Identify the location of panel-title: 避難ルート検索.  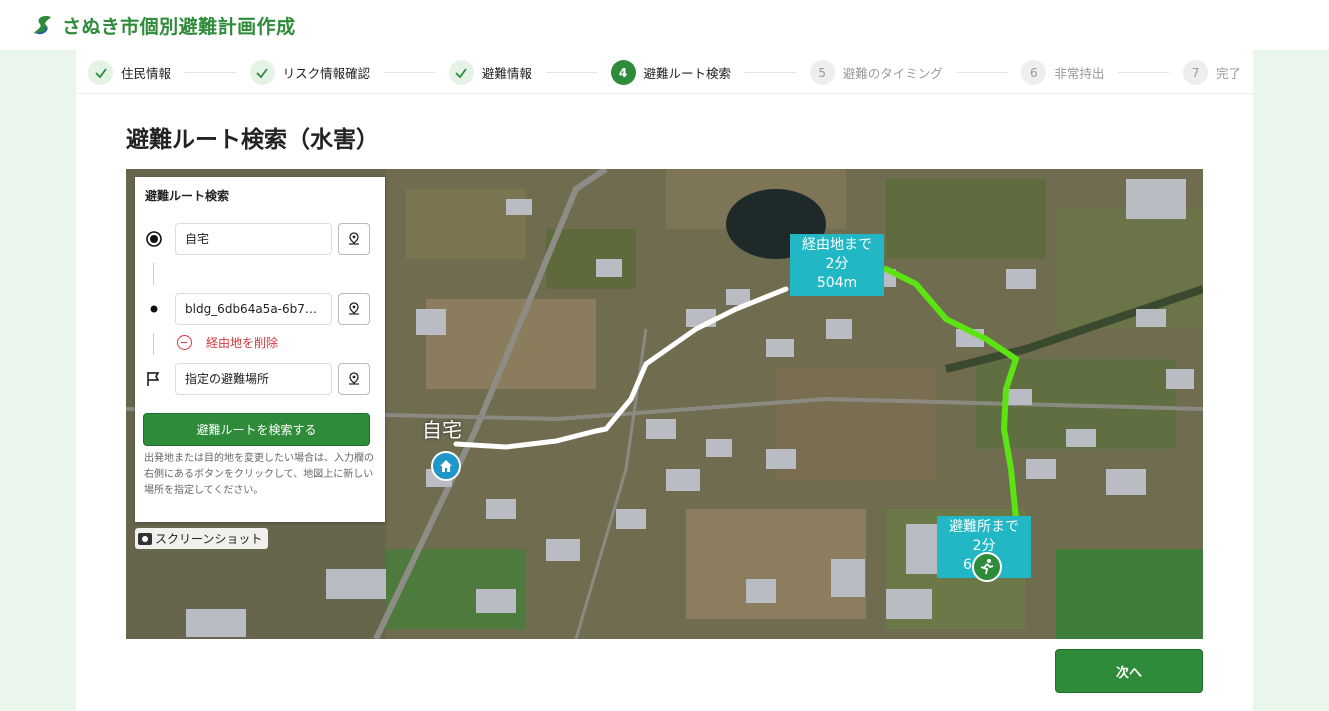
(187, 196).